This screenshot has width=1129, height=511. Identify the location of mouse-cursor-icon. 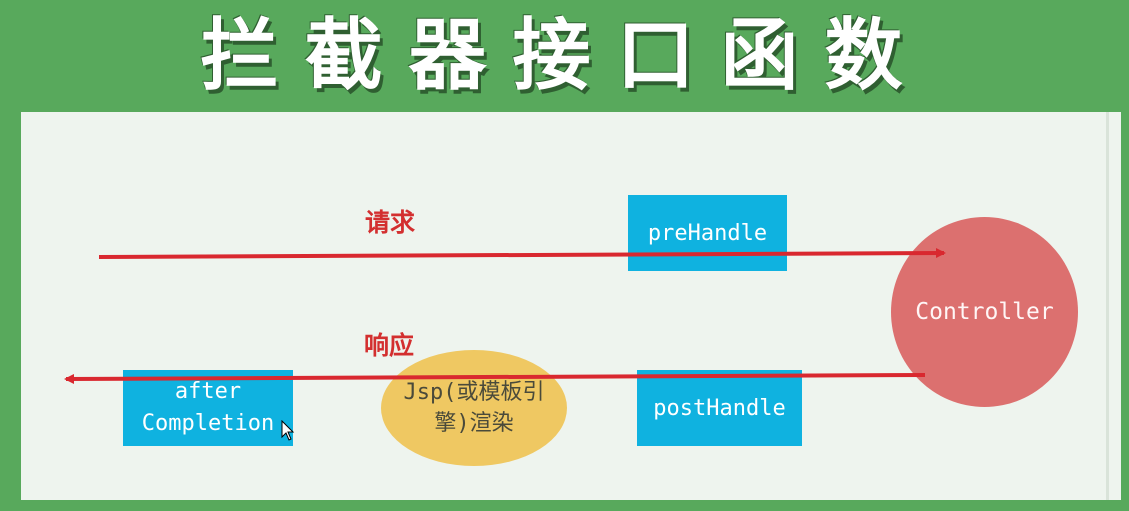
(288, 430).